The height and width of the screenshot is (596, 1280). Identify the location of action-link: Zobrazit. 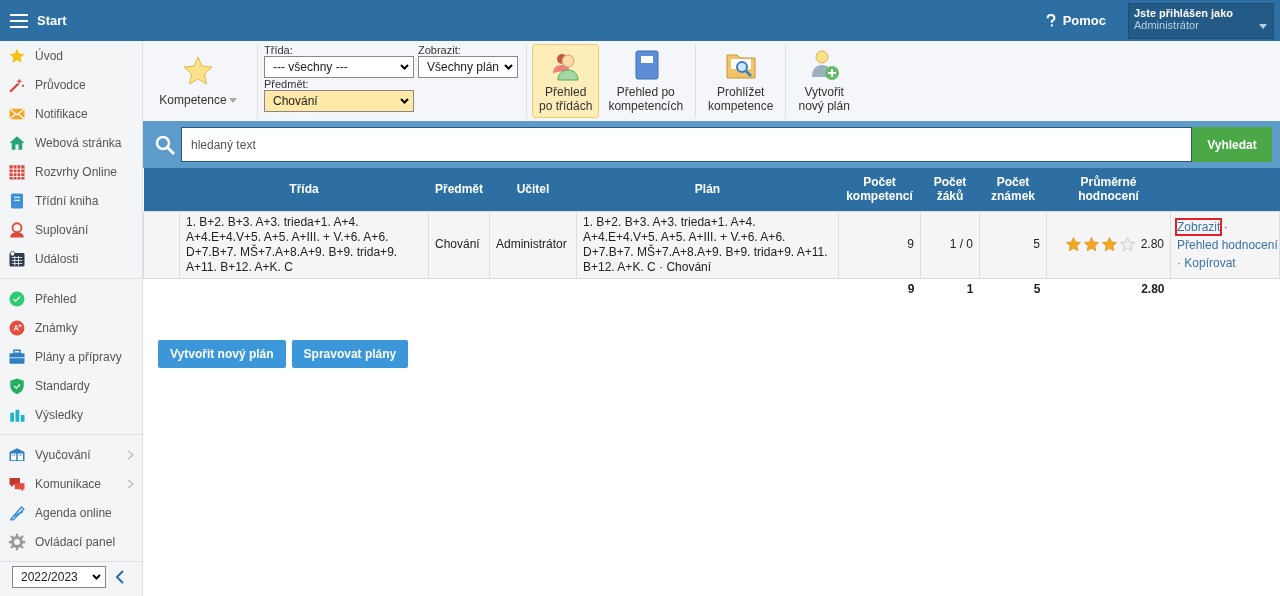
(1199, 226).